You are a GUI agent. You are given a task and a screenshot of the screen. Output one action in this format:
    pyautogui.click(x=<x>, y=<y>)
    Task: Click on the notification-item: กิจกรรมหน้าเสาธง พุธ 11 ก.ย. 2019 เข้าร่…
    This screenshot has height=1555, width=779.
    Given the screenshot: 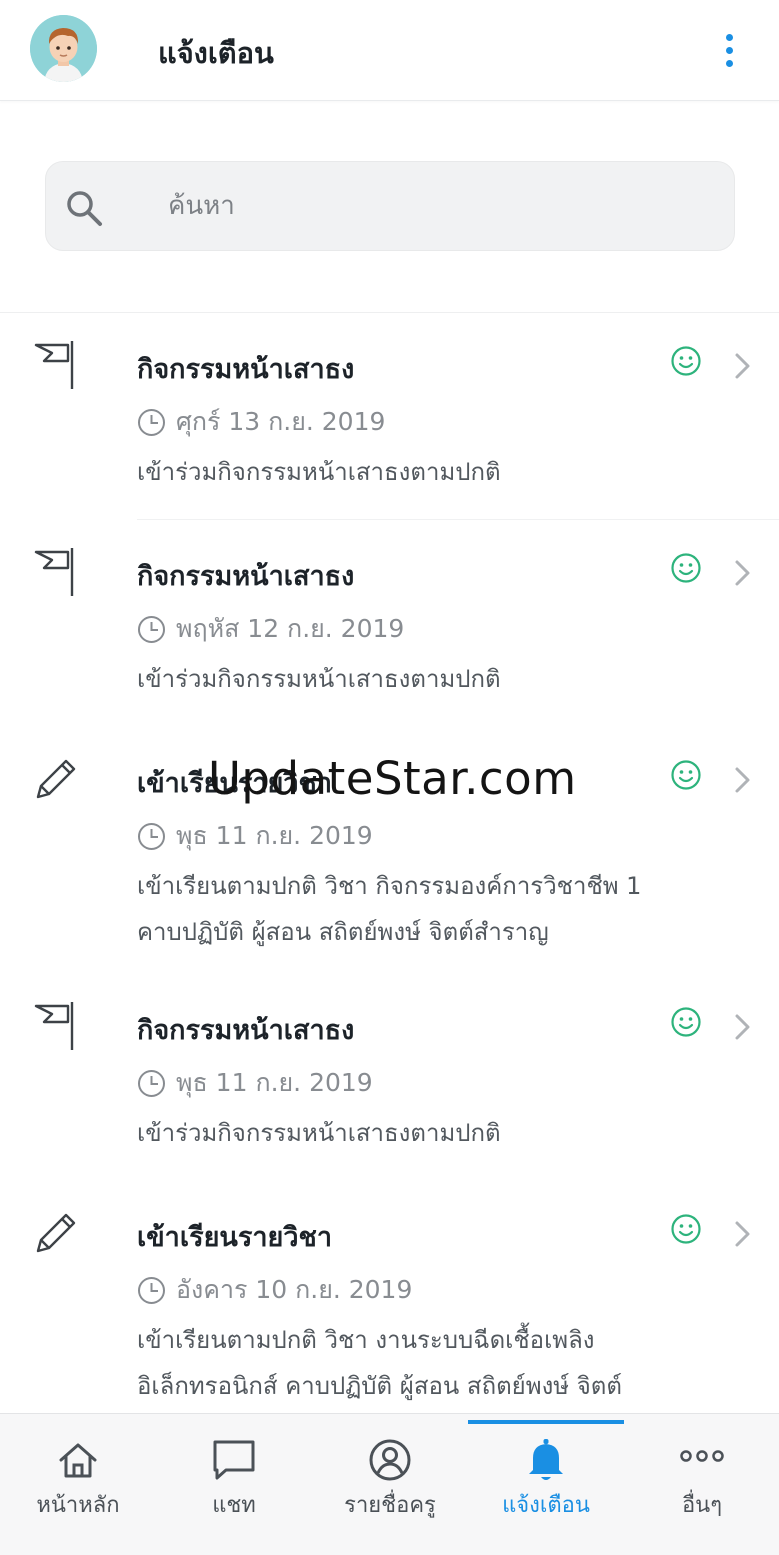 What is the action you would take?
    pyautogui.click(x=389, y=1077)
    